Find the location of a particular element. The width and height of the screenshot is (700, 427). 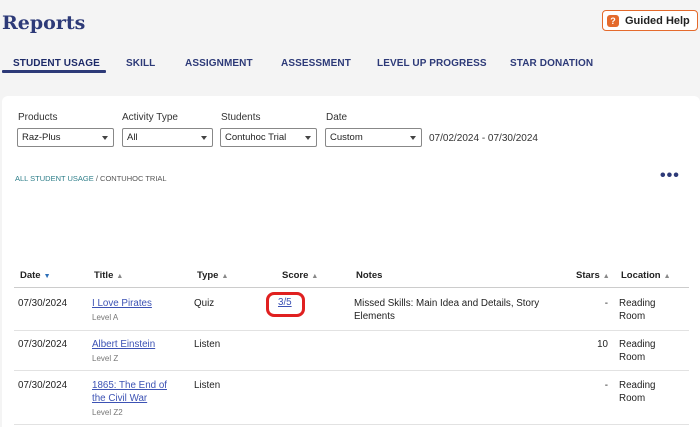

row-title-link: Albert Einstein is located at coordinates (123, 344).